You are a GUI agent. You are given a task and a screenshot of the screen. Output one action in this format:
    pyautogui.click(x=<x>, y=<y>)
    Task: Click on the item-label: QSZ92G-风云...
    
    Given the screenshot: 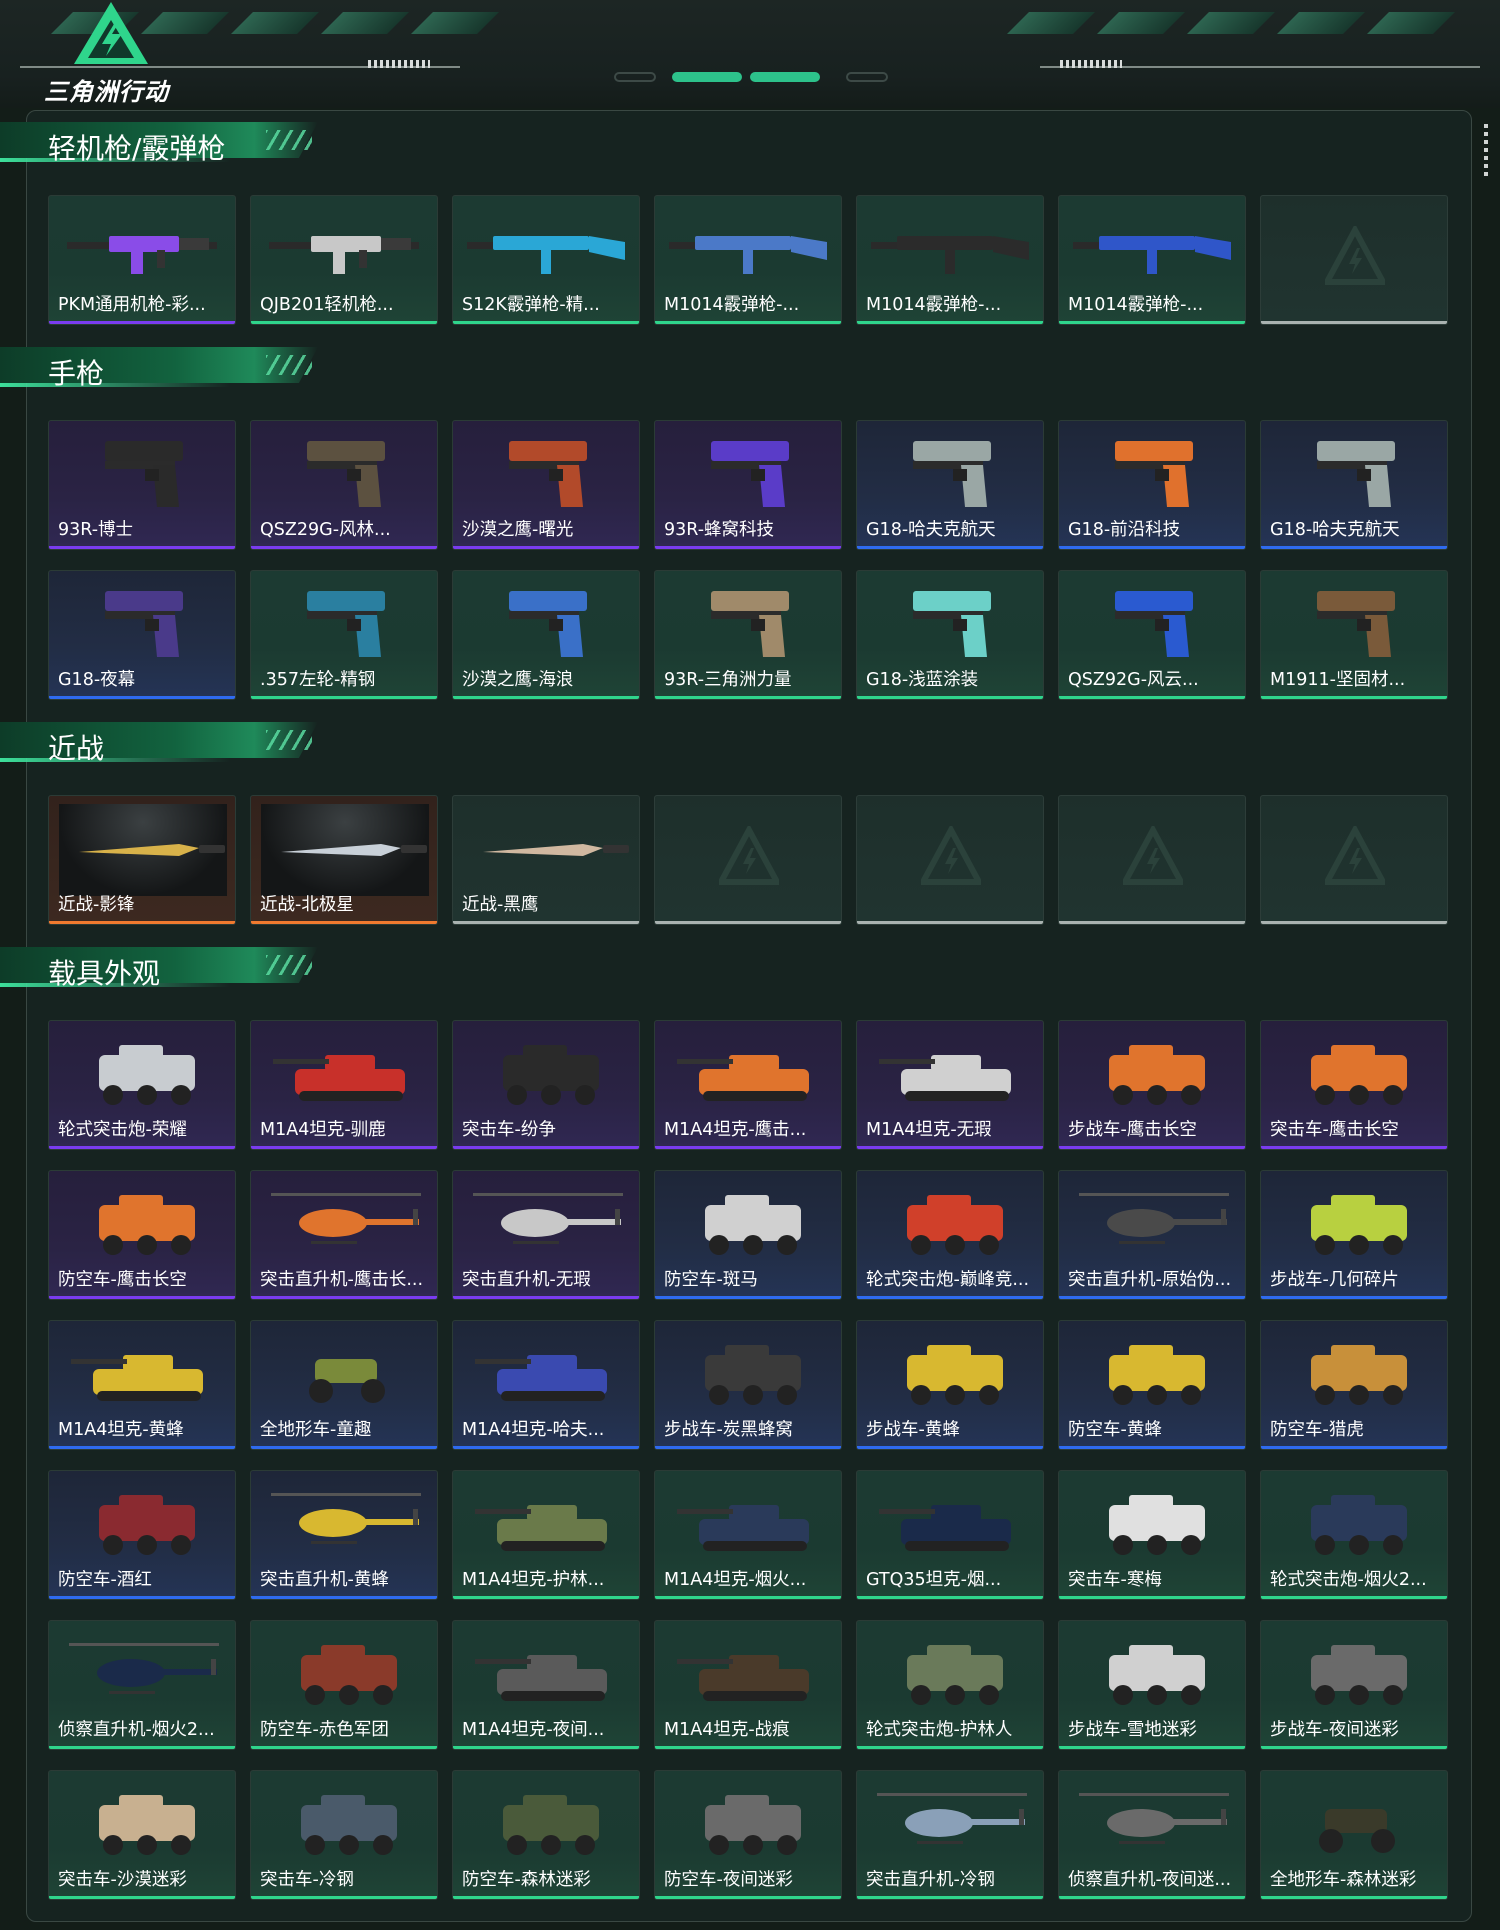 What is the action you would take?
    pyautogui.click(x=1133, y=680)
    